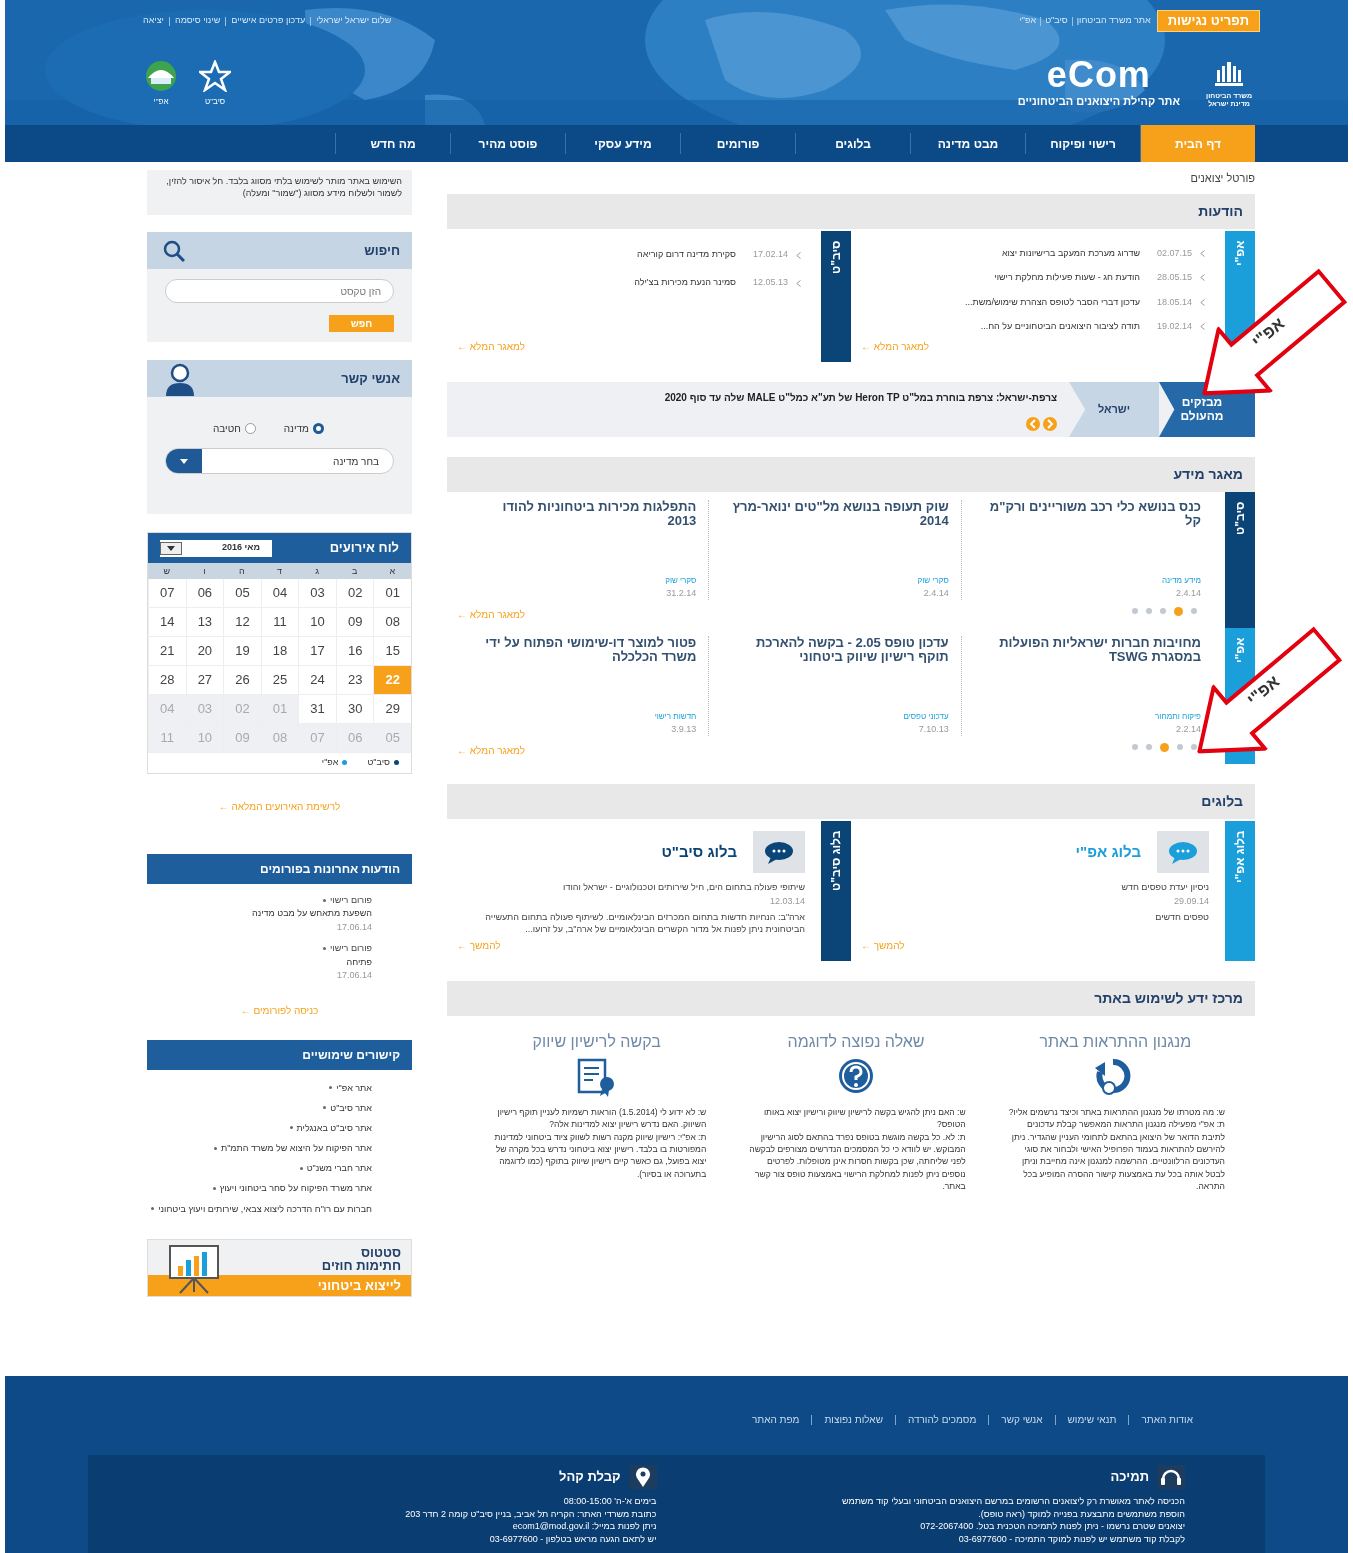  I want to click on useful-link: אתר הפיקוח על היצוא של משרד התמ"ת, so click(296, 1148).